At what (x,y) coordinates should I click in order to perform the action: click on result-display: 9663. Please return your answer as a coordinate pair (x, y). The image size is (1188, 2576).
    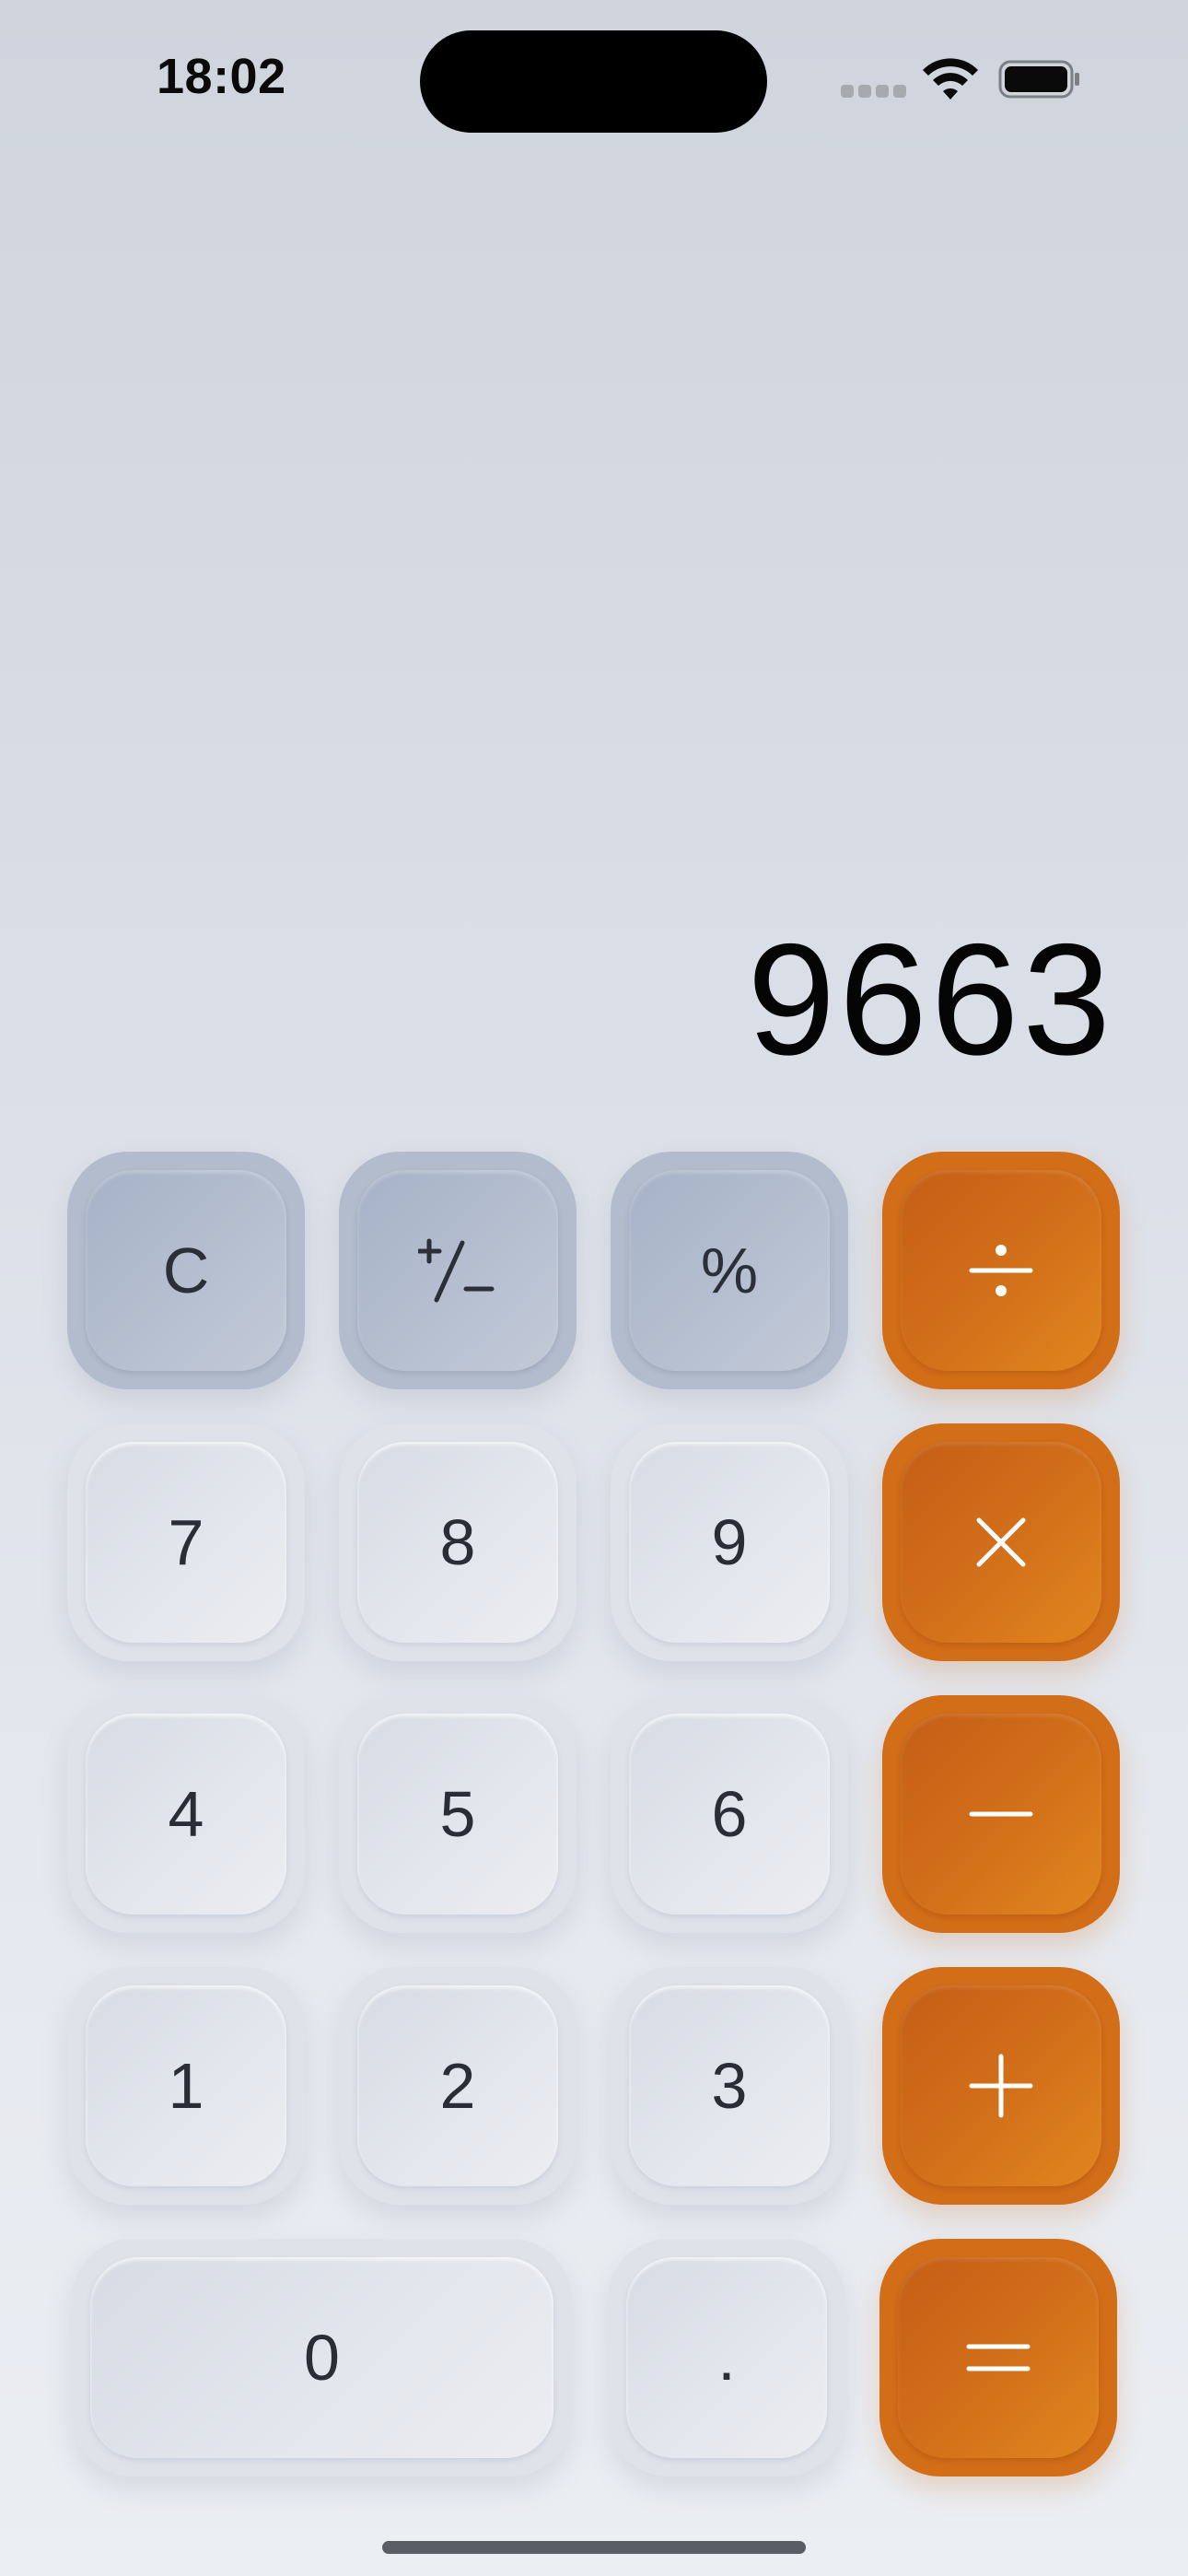
    Looking at the image, I should click on (930, 1000).